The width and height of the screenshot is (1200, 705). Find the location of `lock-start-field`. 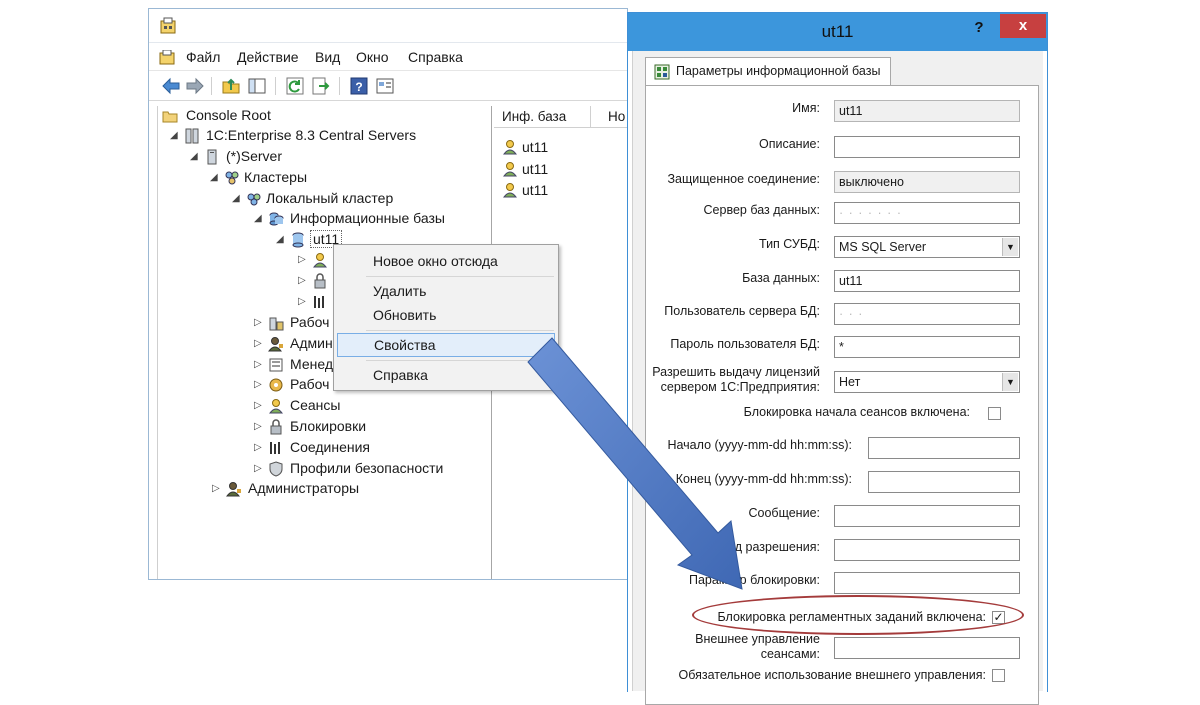

lock-start-field is located at coordinates (944, 448).